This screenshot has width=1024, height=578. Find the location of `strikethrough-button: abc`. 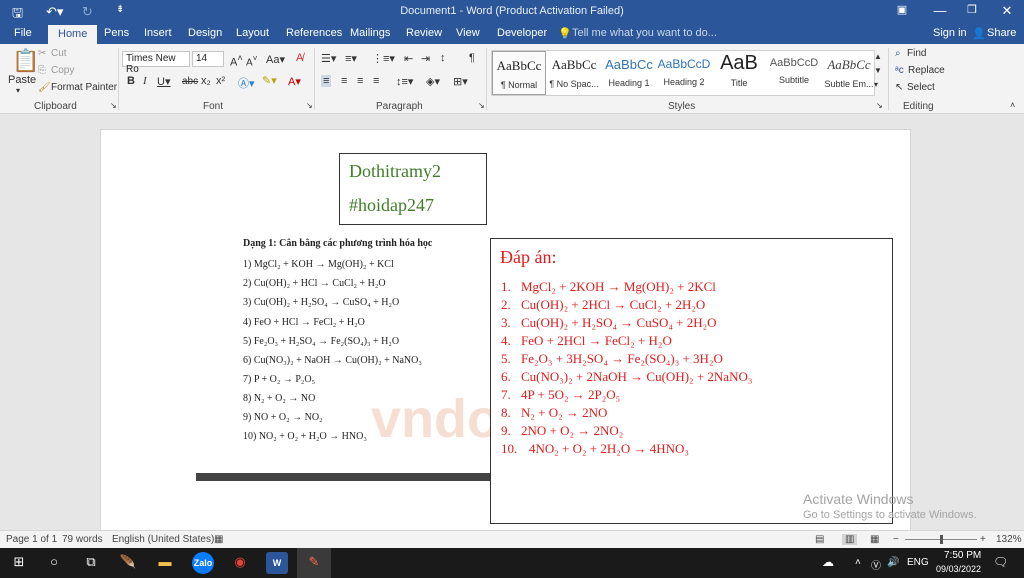

strikethrough-button: abc is located at coordinates (190, 81).